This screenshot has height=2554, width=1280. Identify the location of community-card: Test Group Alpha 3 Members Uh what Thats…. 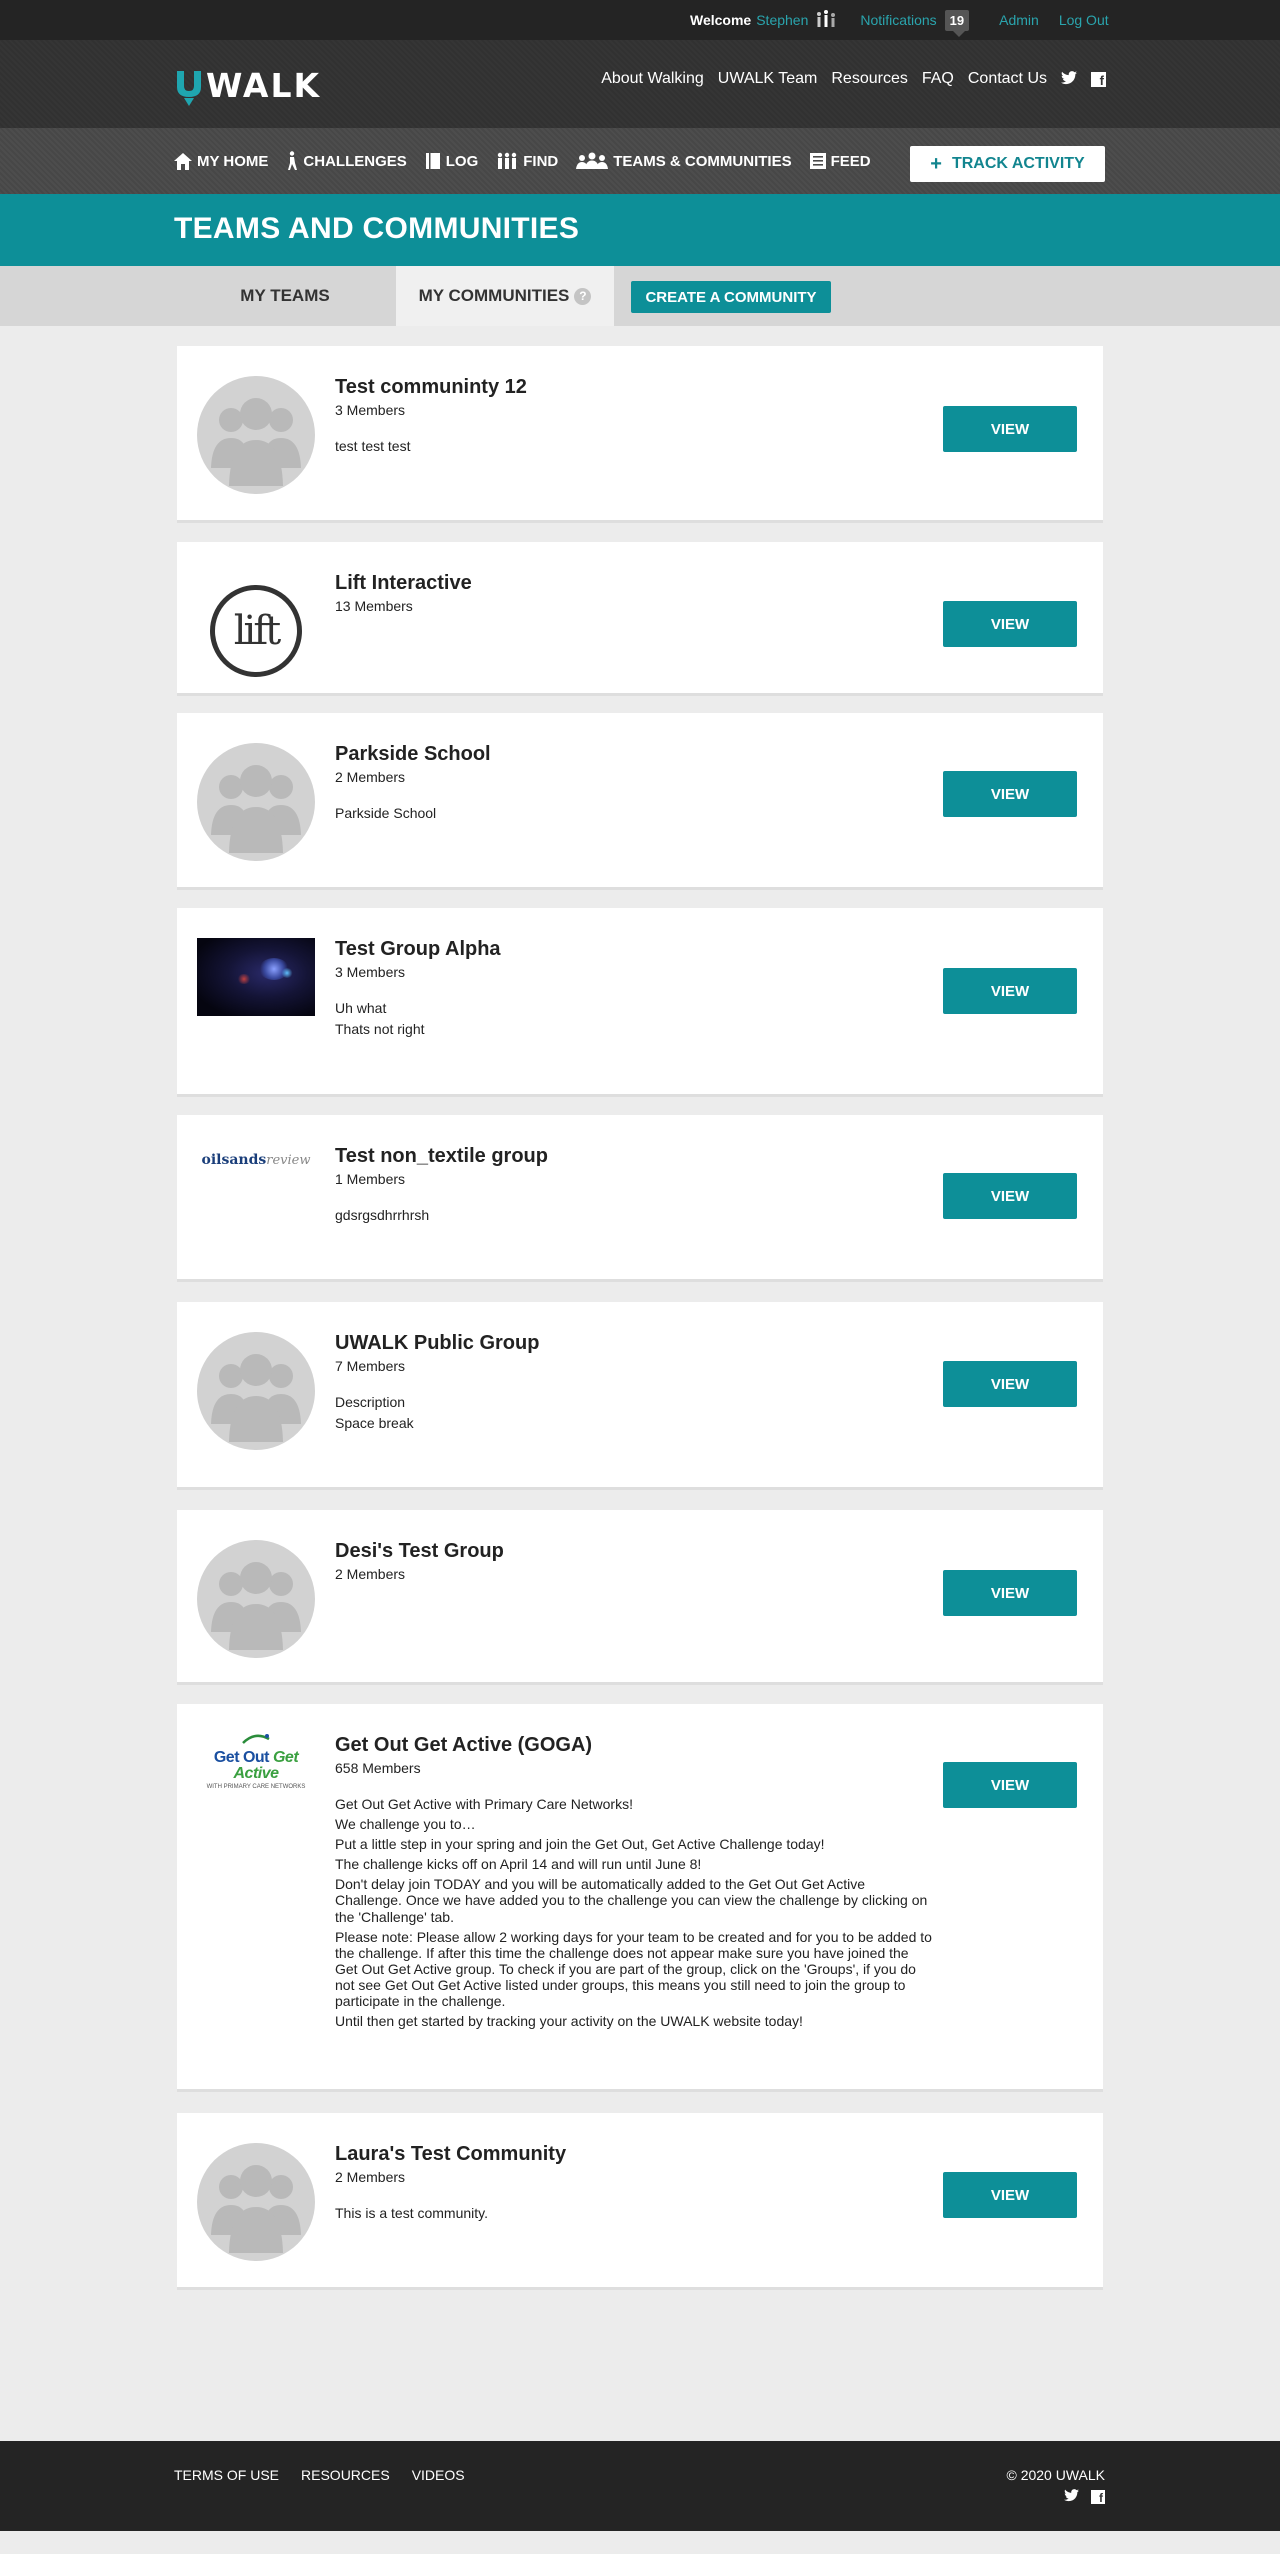
(640, 1002).